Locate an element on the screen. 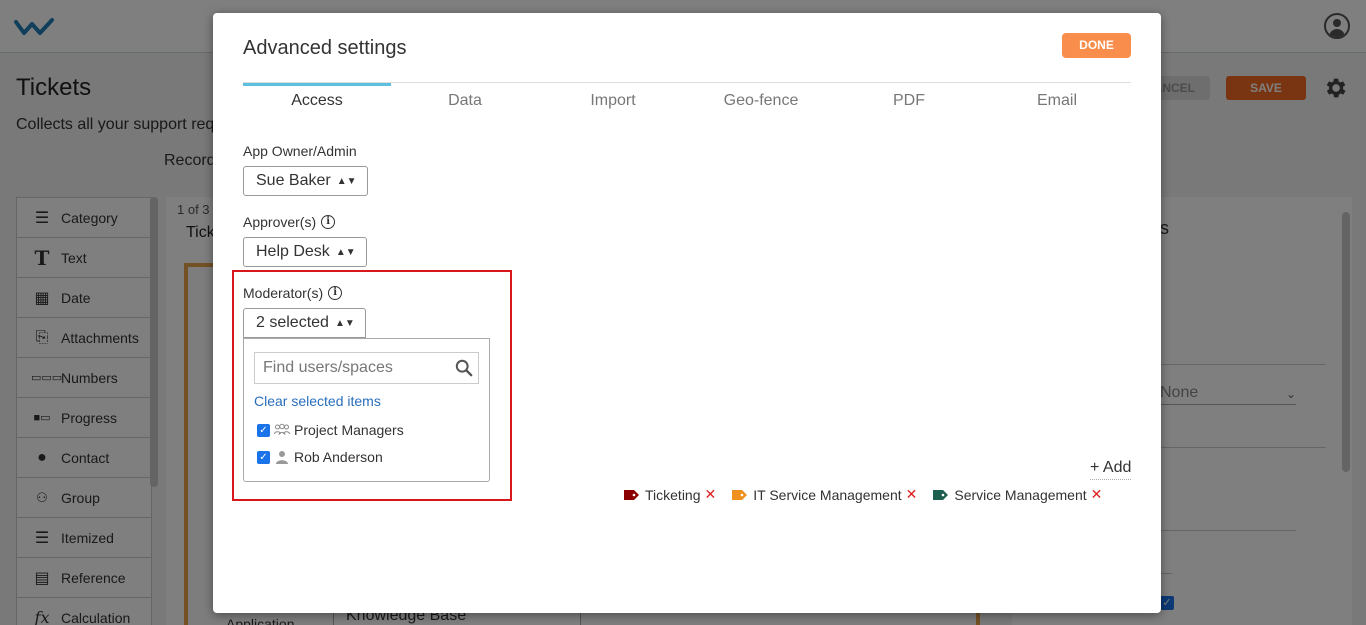 This screenshot has width=1366, height=625. approvers-select-value: Help Desk is located at coordinates (293, 251).